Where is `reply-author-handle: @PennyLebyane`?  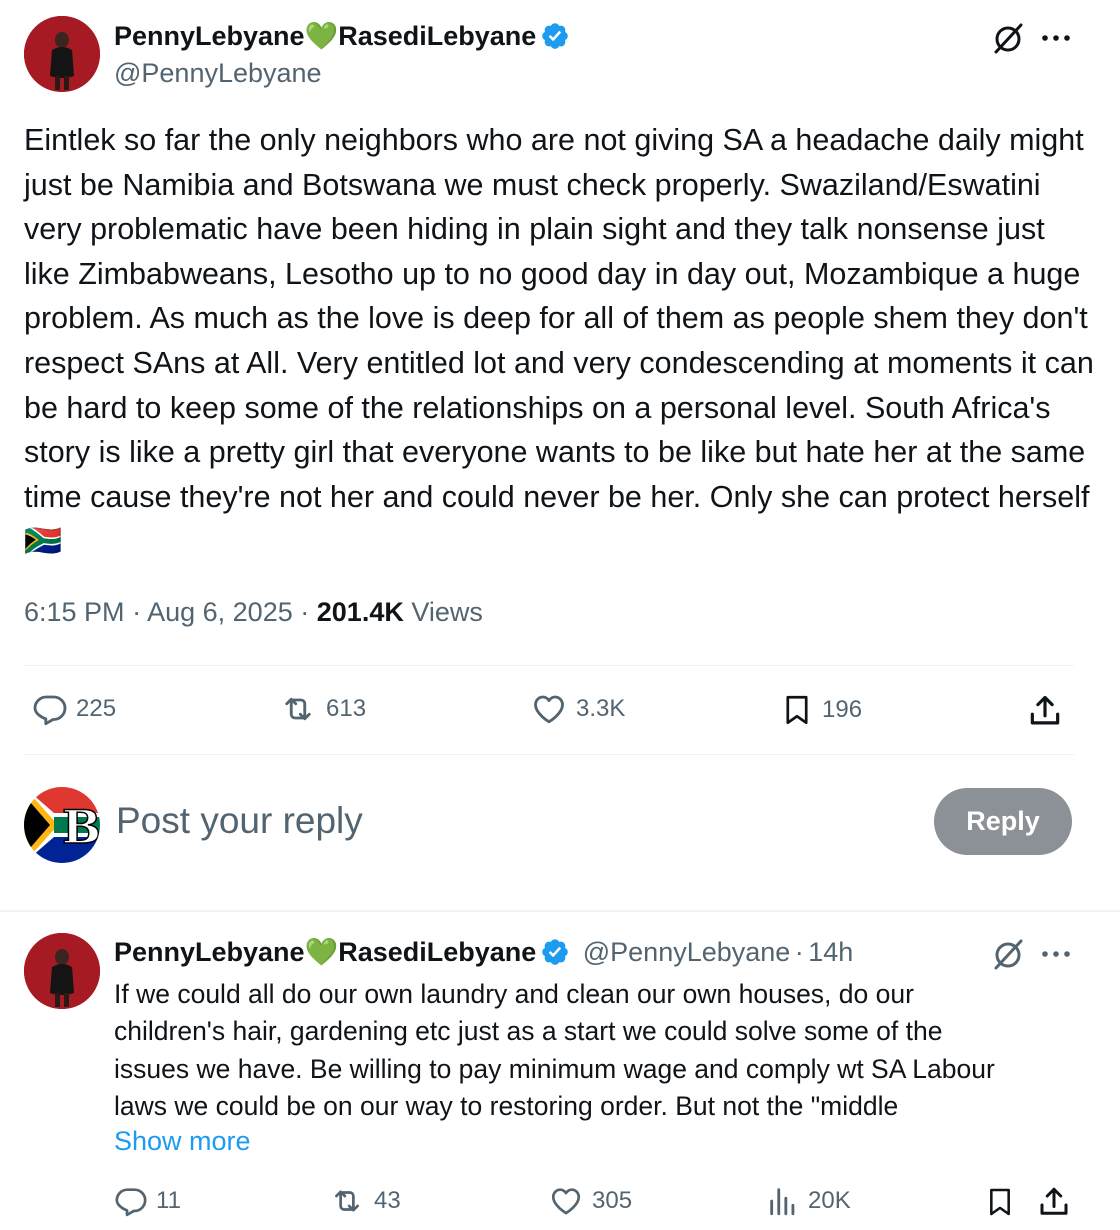
reply-author-handle: @PennyLebyane is located at coordinates (687, 952).